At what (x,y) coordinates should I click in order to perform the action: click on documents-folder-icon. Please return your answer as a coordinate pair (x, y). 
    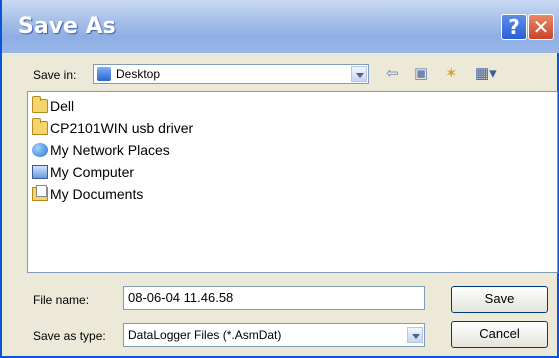
    Looking at the image, I should click on (40, 193).